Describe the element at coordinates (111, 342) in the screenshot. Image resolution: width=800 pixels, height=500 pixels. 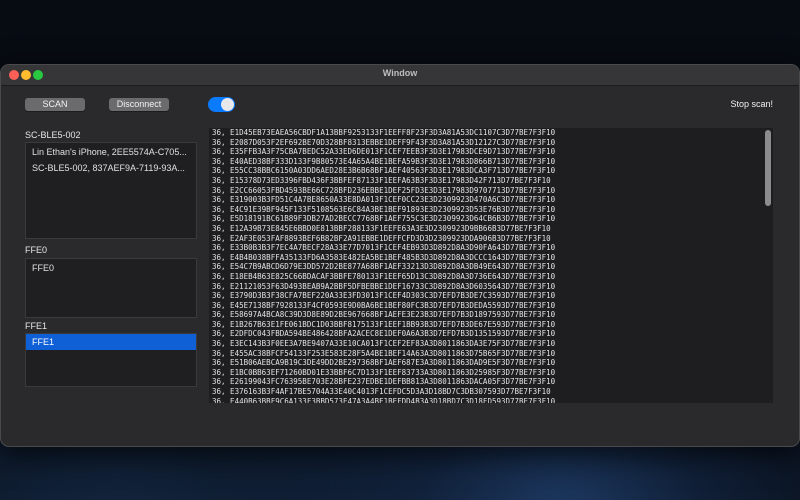
I see `characteristic-list-item: FFE1` at that location.